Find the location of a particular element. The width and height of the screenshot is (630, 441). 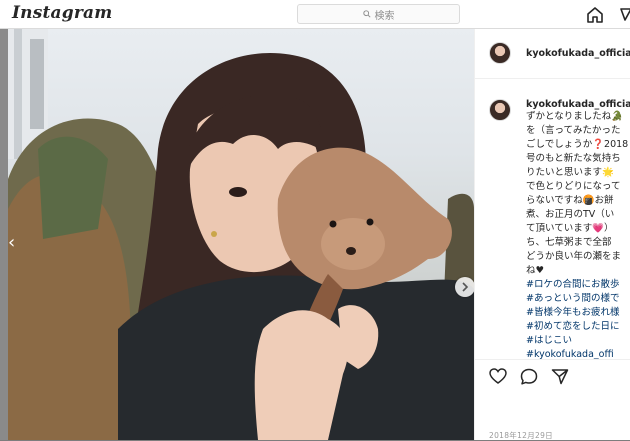

caption-line: 煮、お正月のTV（い is located at coordinates (570, 214).